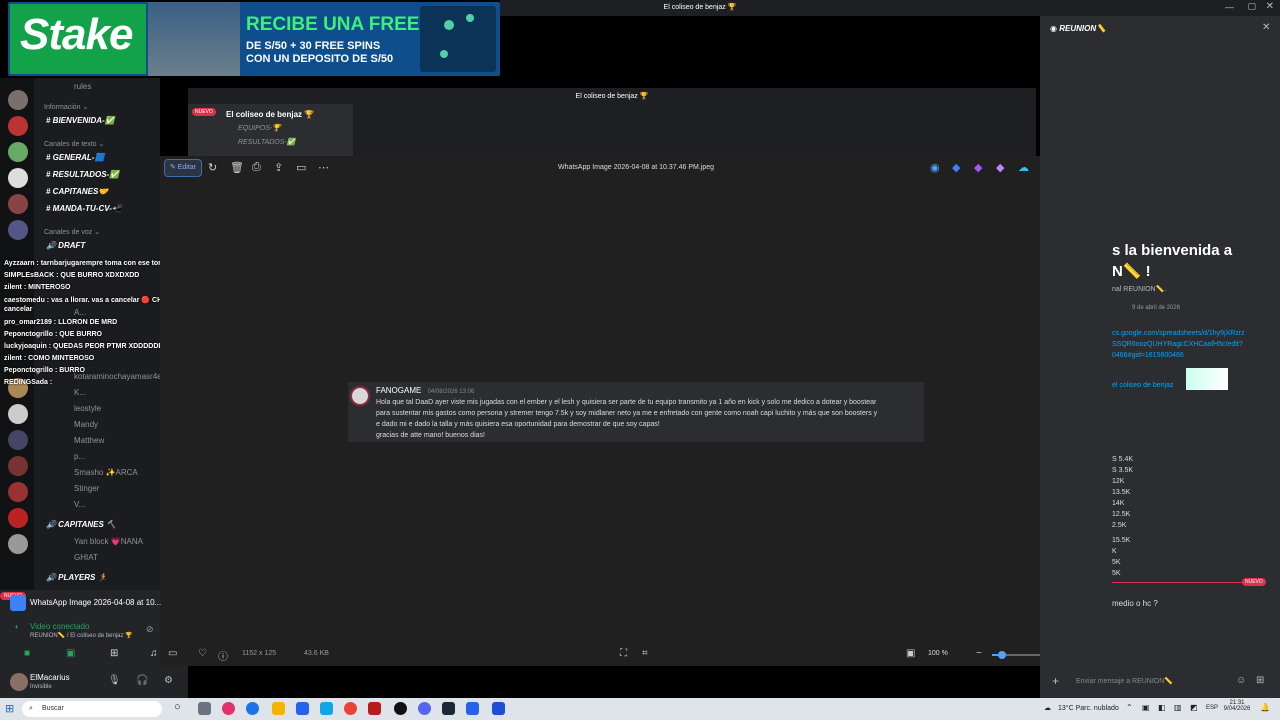  I want to click on language-indicator: ESP, so click(1212, 708).